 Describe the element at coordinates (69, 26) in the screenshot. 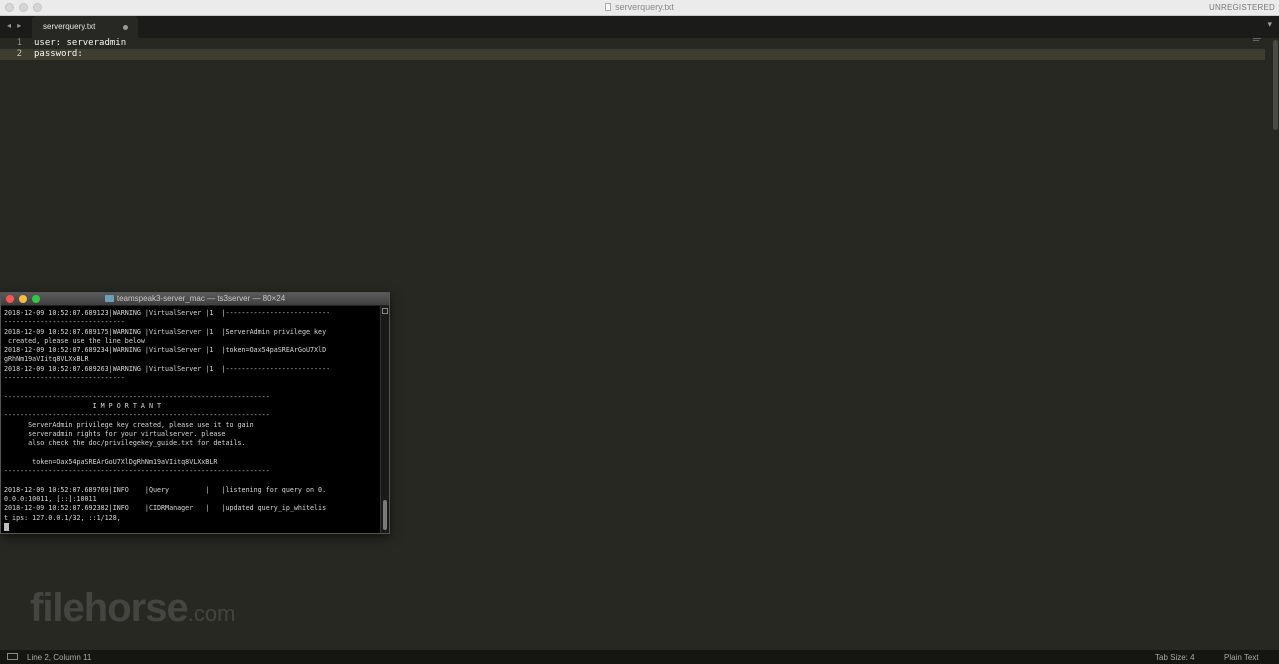

I see `tab-label: serverquery.txt` at that location.